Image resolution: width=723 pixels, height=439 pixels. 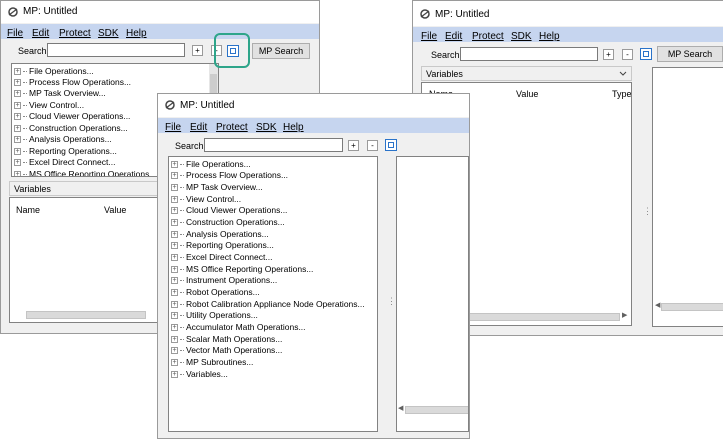 What do you see at coordinates (623, 73) in the screenshot?
I see `chevron-down-icon` at bounding box center [623, 73].